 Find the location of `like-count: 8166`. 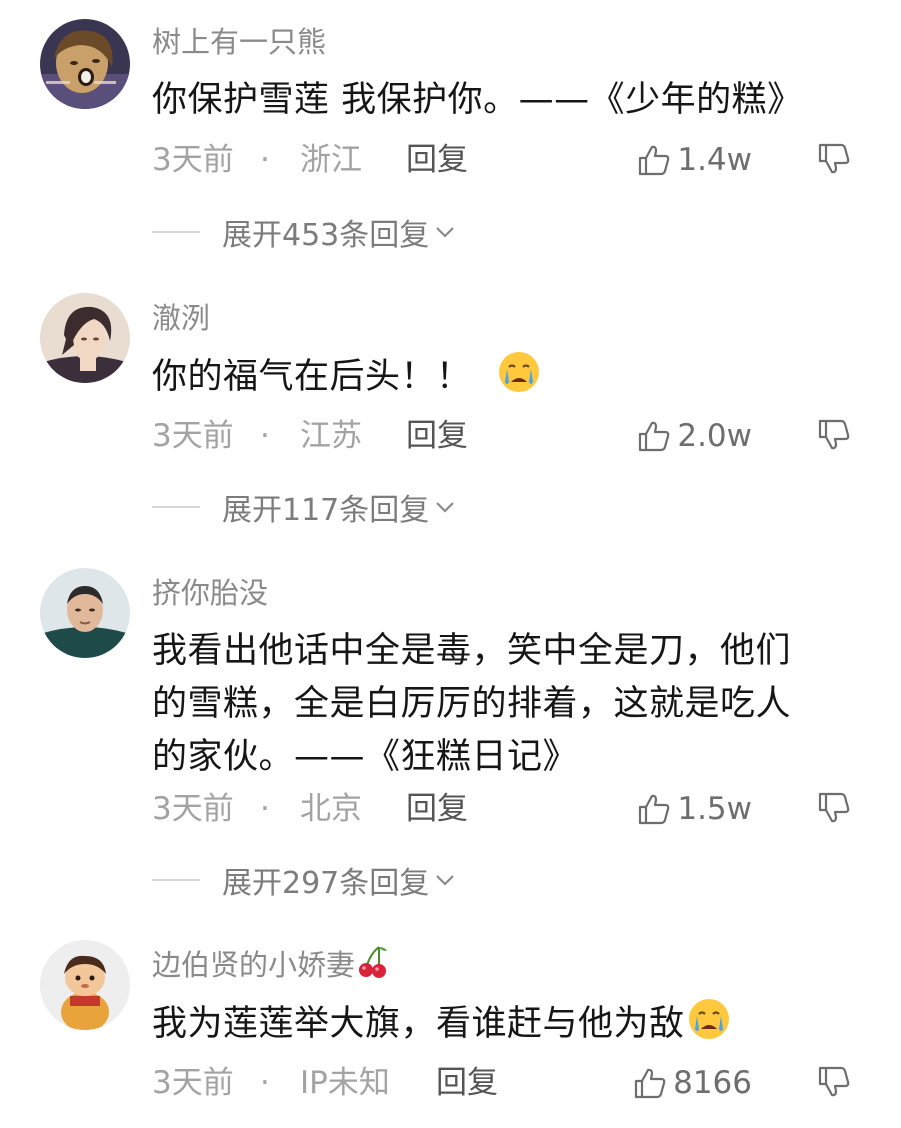

like-count: 8166 is located at coordinates (712, 1083).